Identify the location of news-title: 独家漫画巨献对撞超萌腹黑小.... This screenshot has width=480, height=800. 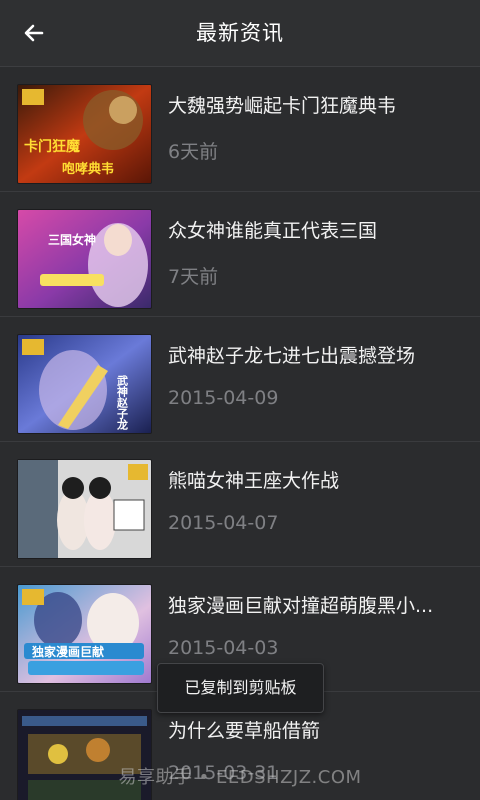
(301, 606).